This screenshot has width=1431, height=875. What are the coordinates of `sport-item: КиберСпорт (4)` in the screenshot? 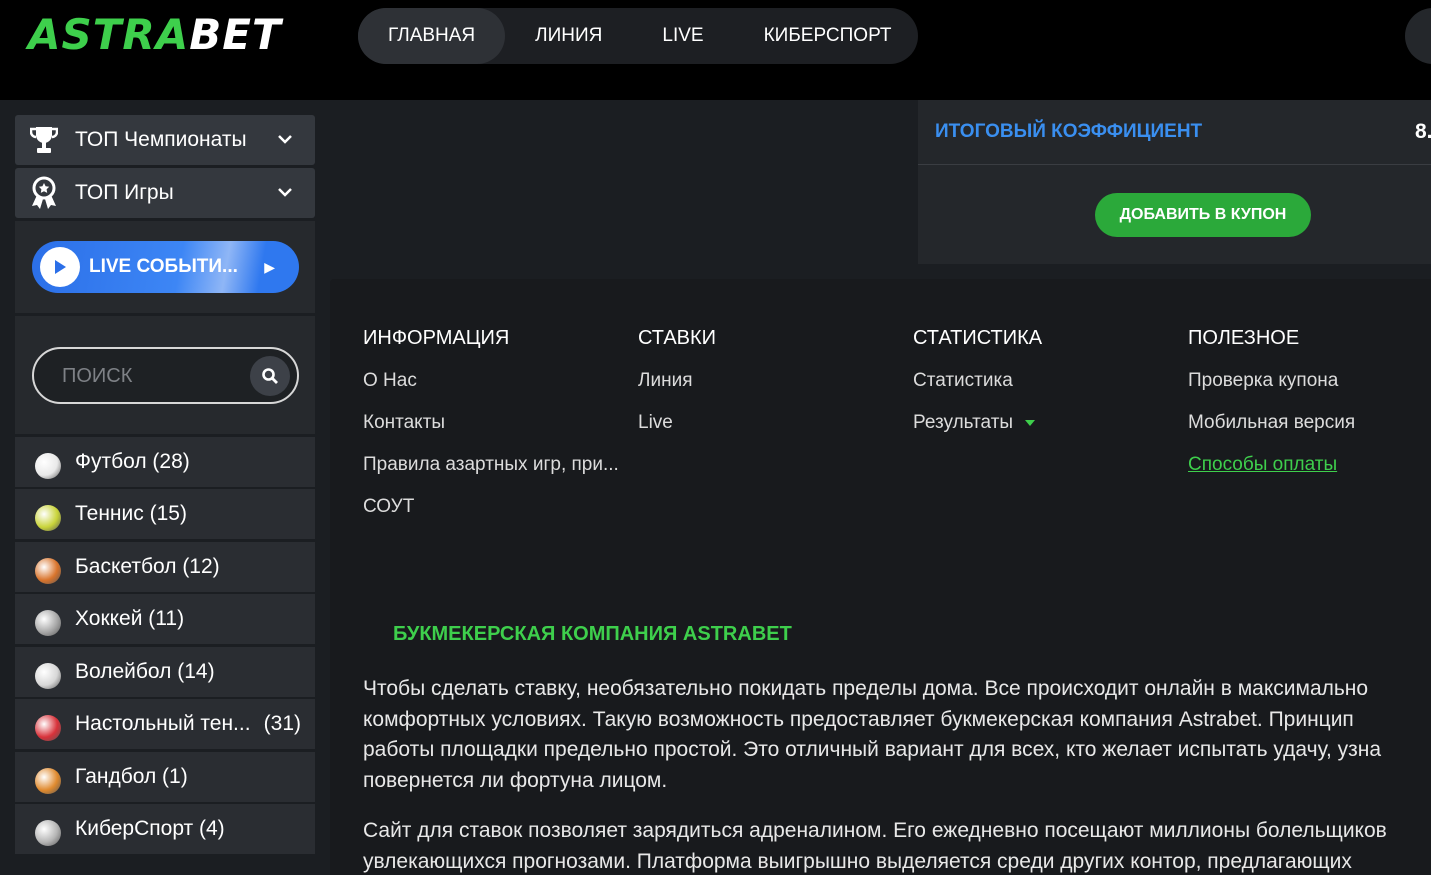 It's located at (165, 829).